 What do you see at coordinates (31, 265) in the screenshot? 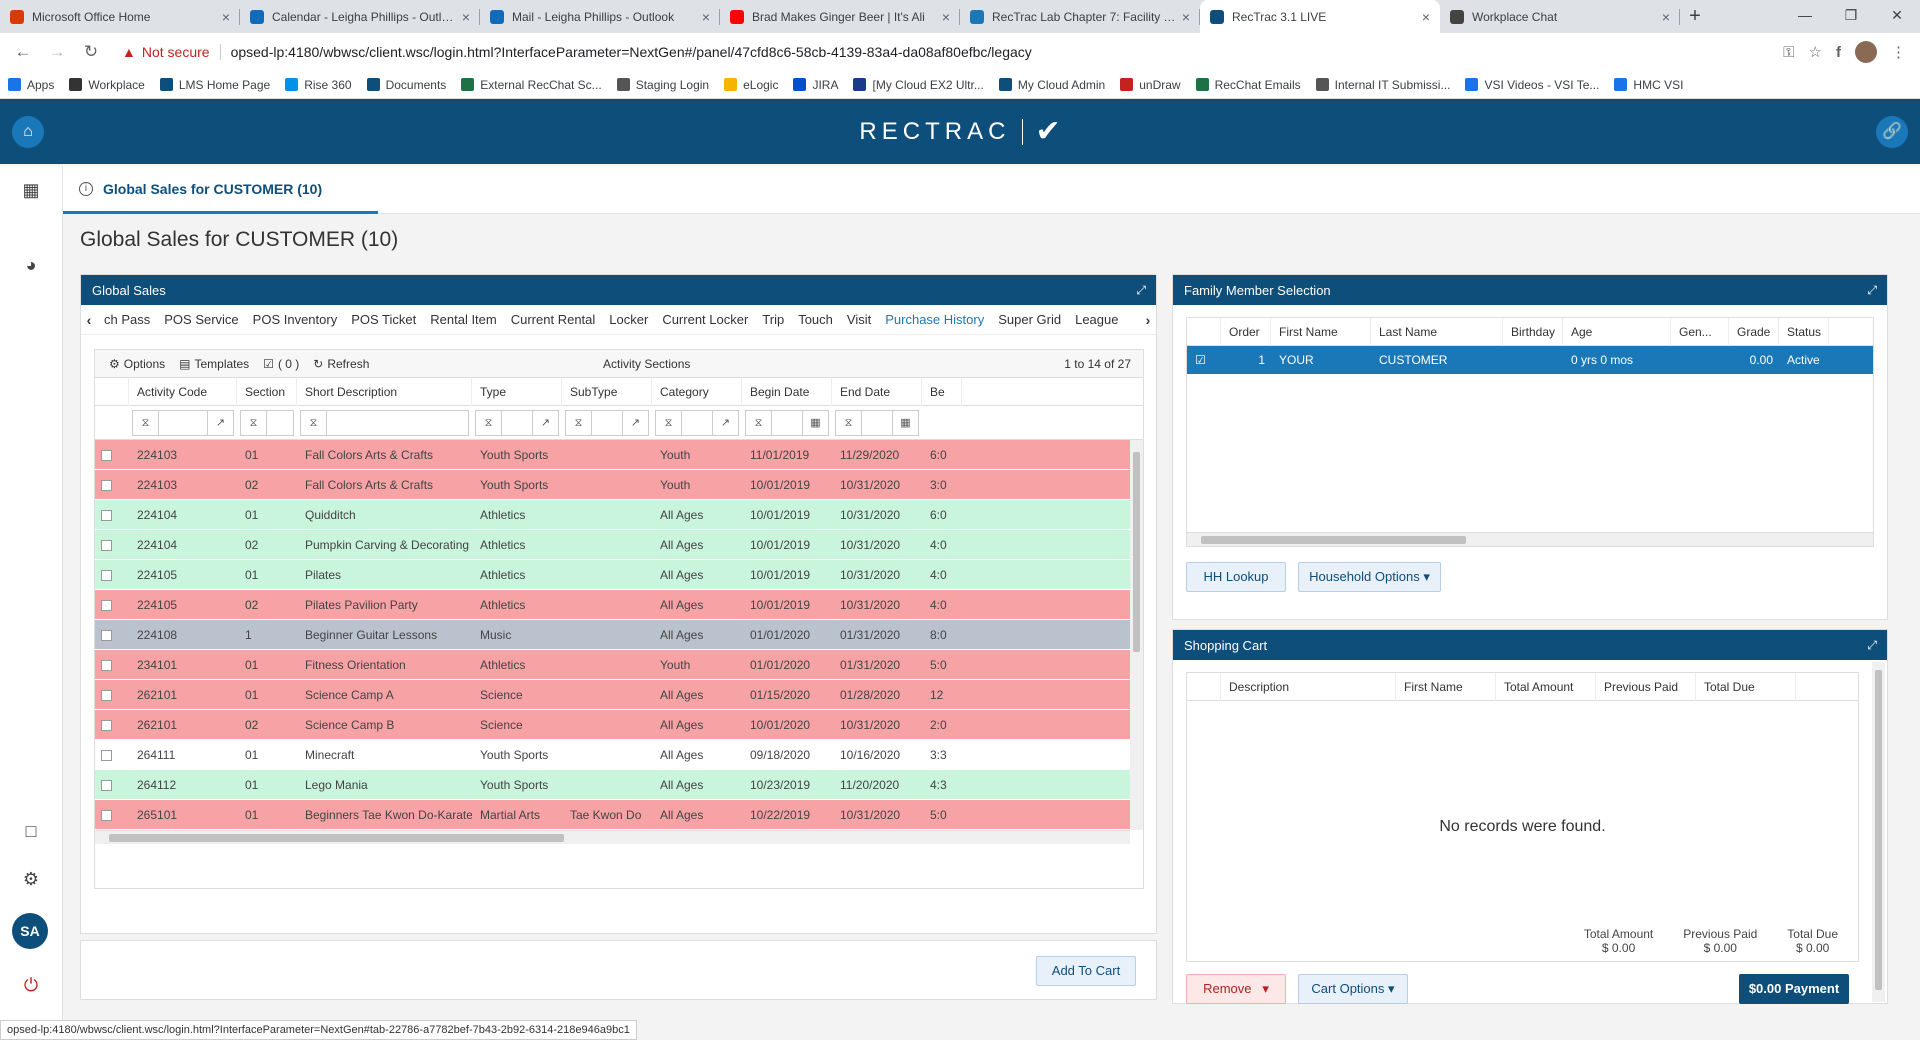
I see `speedometer-icon: ◕` at bounding box center [31, 265].